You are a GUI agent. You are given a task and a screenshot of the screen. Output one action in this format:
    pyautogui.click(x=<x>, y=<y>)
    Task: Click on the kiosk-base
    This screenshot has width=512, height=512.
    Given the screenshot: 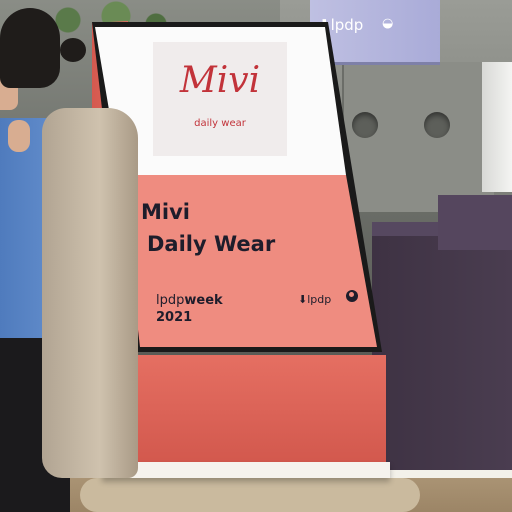 What is the action you would take?
    pyautogui.click(x=258, y=410)
    